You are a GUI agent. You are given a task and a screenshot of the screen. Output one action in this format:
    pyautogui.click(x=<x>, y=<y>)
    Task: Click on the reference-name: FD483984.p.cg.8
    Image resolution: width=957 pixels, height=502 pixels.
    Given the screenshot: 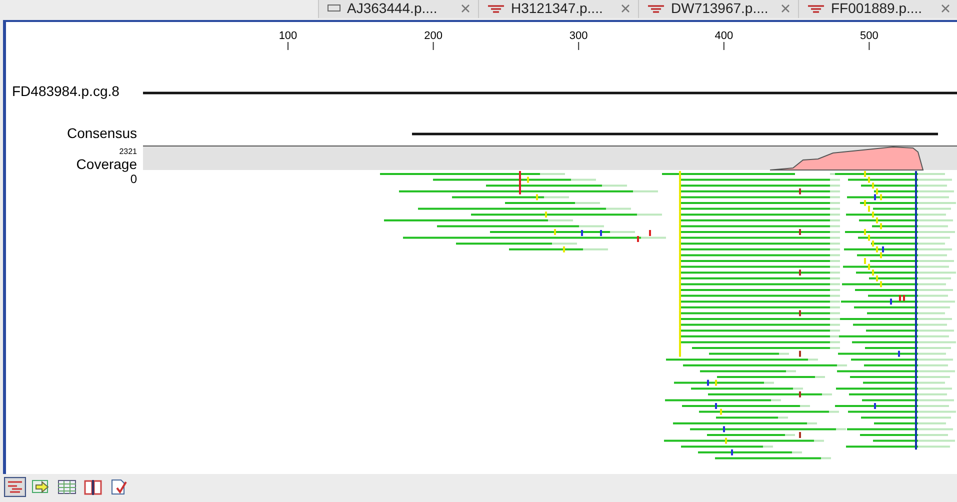 What is the action you would take?
    pyautogui.click(x=65, y=92)
    